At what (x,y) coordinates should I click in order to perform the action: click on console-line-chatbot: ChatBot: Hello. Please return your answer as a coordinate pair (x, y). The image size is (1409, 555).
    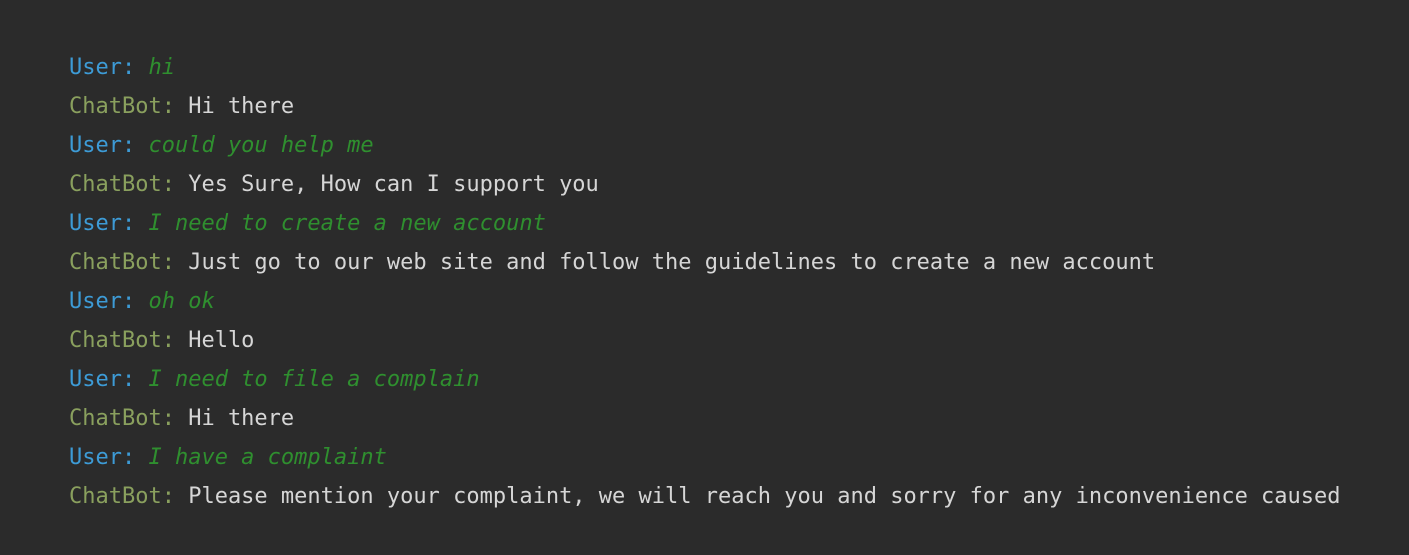
    Looking at the image, I should click on (712, 317).